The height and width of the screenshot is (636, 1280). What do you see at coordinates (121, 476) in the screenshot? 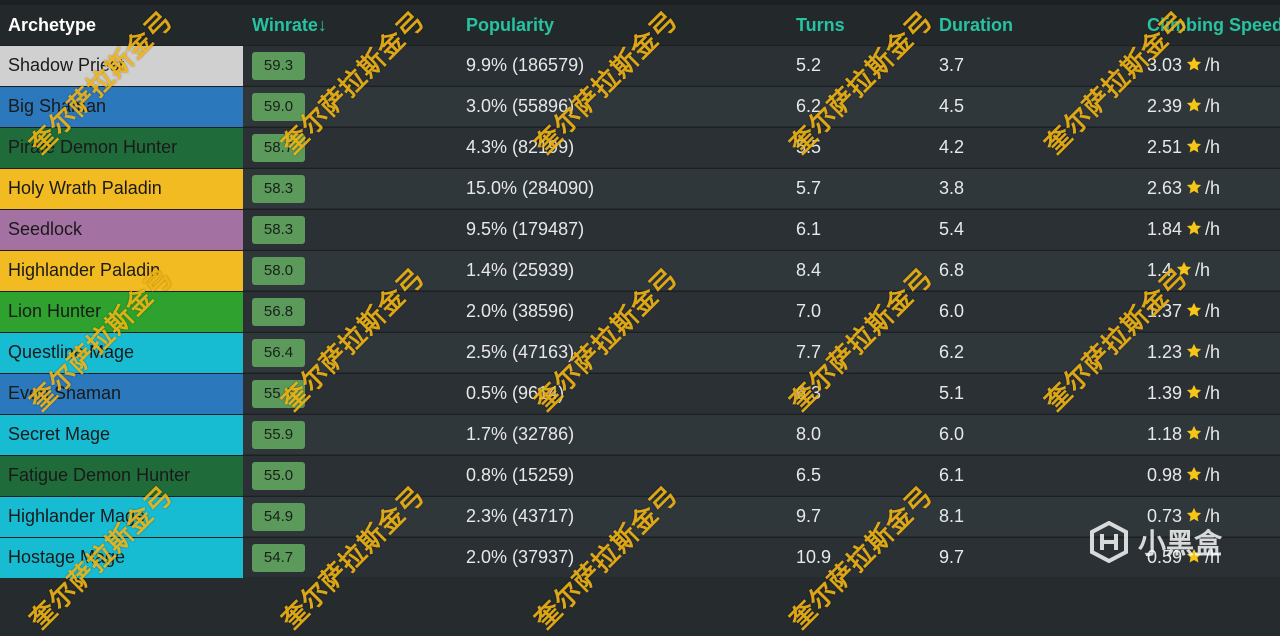
I see `archetype-name: Fatigue Demon Hunter` at bounding box center [121, 476].